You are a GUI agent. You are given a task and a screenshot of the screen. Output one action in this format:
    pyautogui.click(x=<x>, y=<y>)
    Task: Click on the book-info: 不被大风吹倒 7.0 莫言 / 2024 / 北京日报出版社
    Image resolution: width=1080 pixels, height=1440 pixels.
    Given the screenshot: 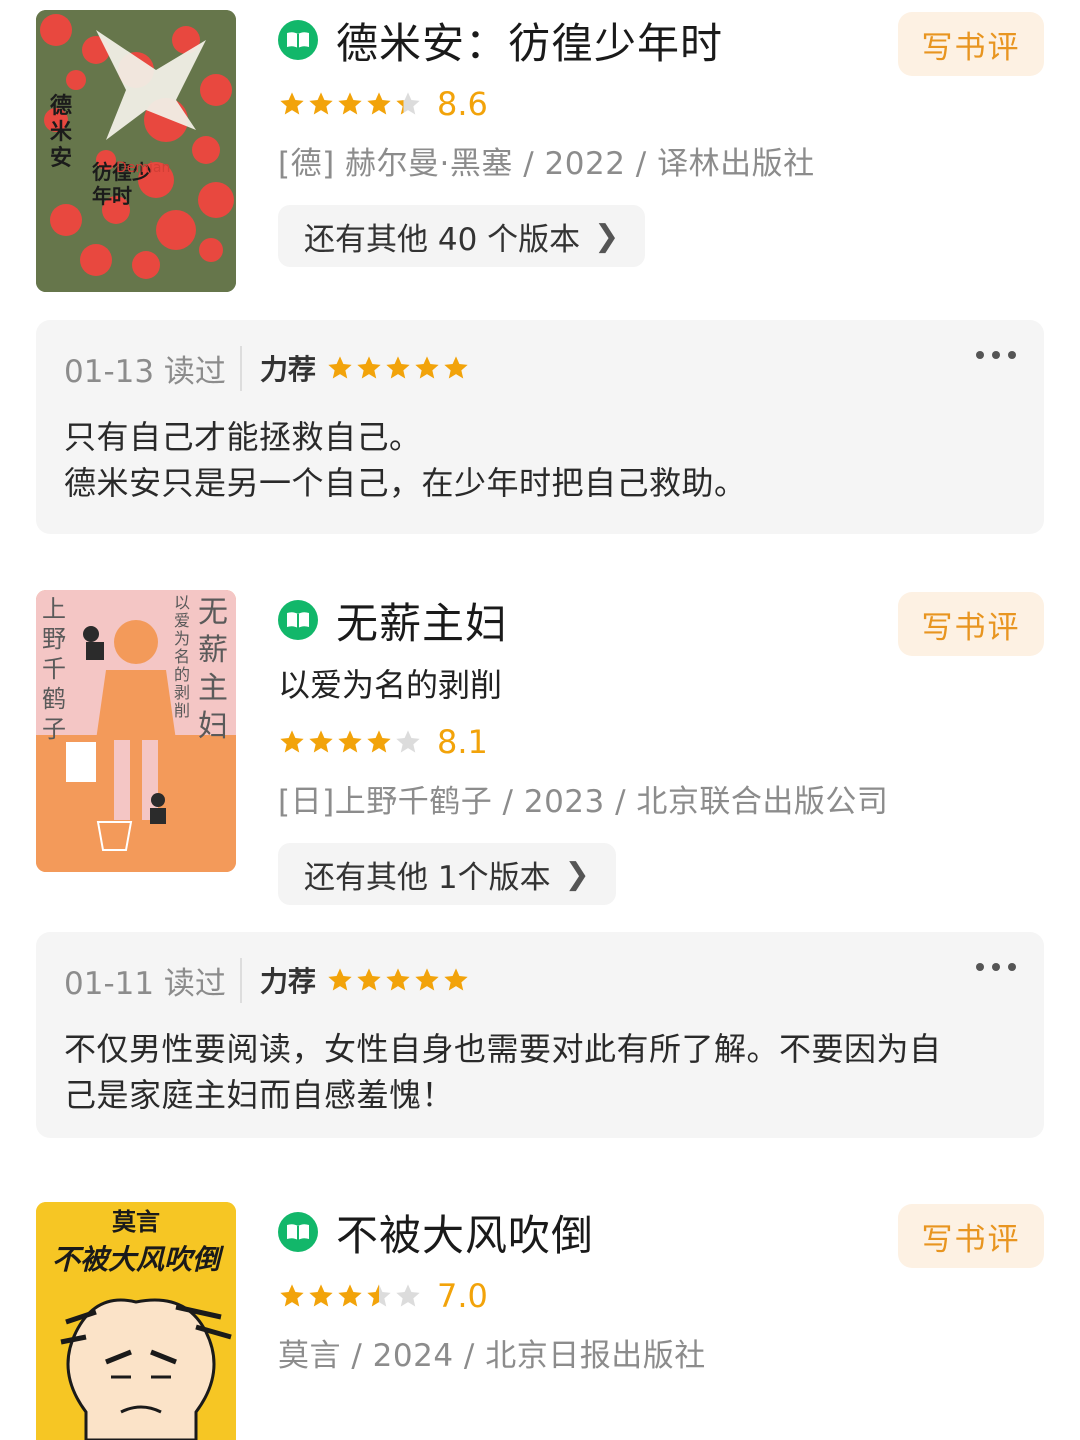 What is the action you would take?
    pyautogui.click(x=661, y=1288)
    